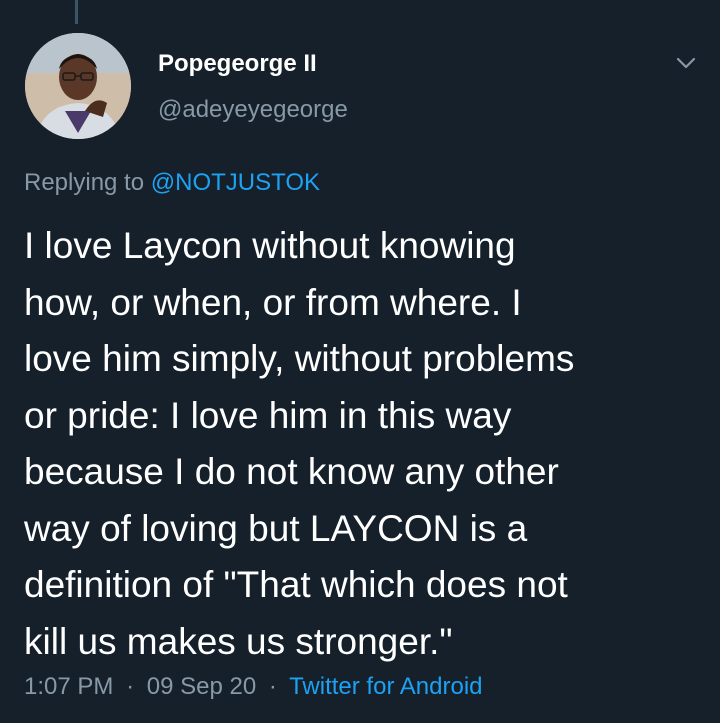 Image resolution: width=720 pixels, height=723 pixels. What do you see at coordinates (235, 182) in the screenshot?
I see `replying-to-mention: @NOTJUSTOK` at bounding box center [235, 182].